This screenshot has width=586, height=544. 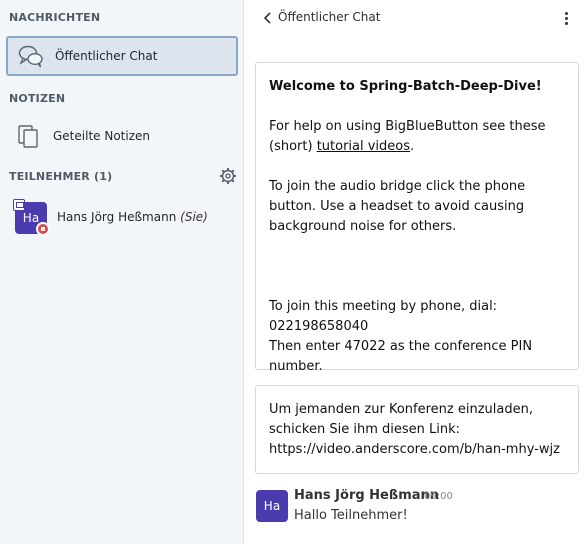 What do you see at coordinates (329, 17) in the screenshot?
I see `chat-title: Öffentlicher Chat` at bounding box center [329, 17].